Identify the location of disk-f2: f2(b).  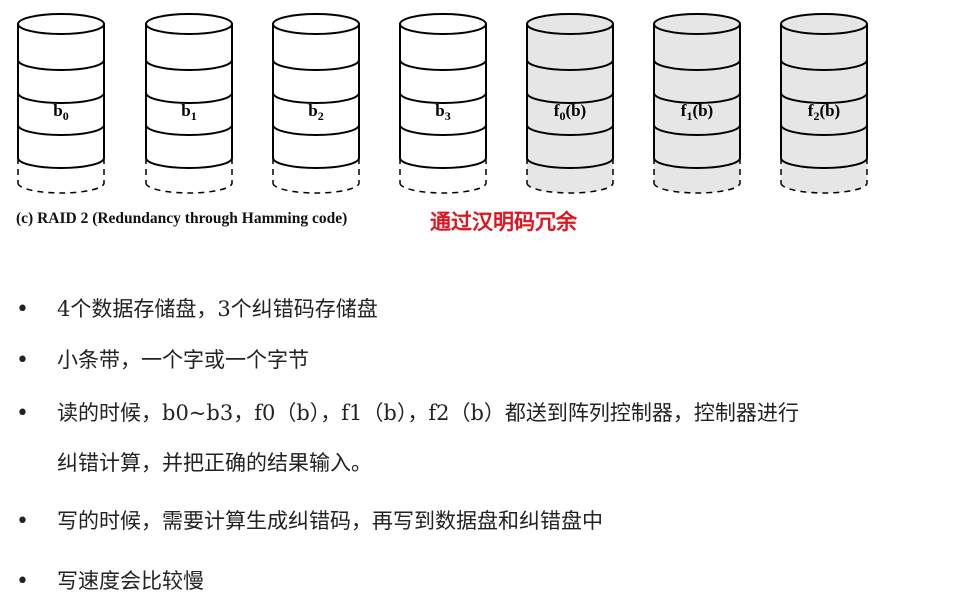
(824, 103).